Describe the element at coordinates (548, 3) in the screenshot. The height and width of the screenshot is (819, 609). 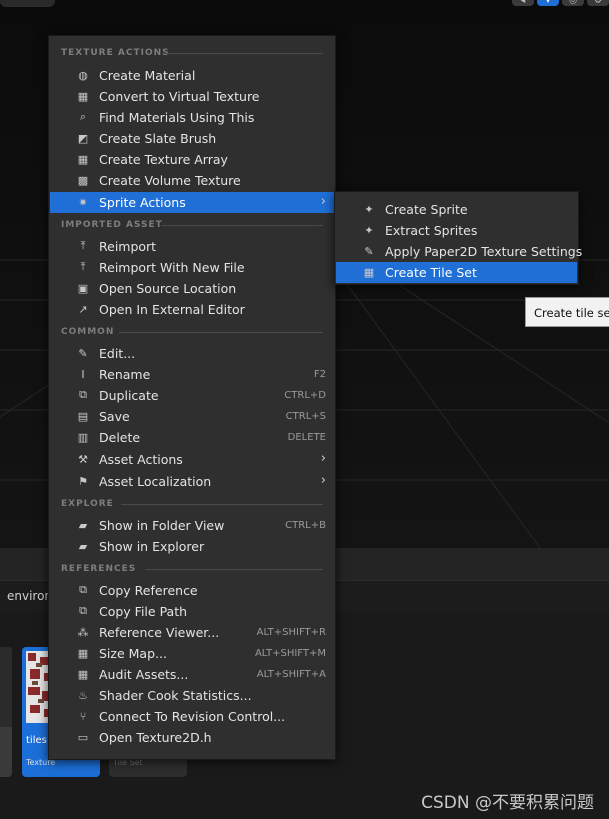
I see `snap-icon: ▾` at that location.